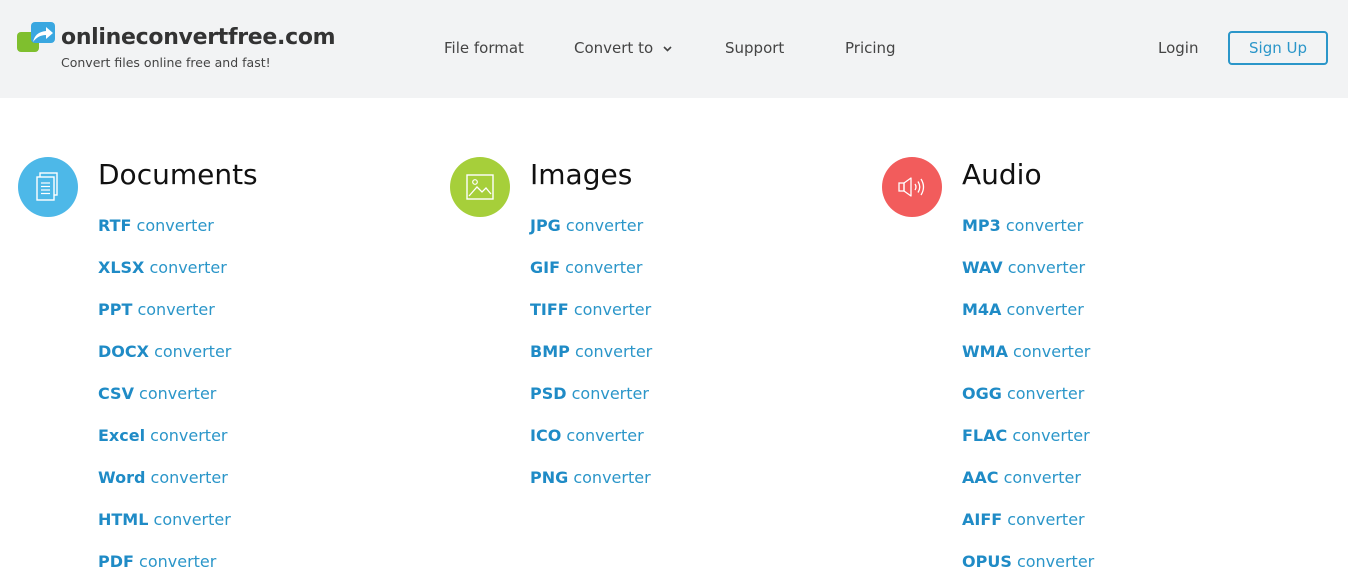  I want to click on bmp-converter-link: BMP converter, so click(591, 352).